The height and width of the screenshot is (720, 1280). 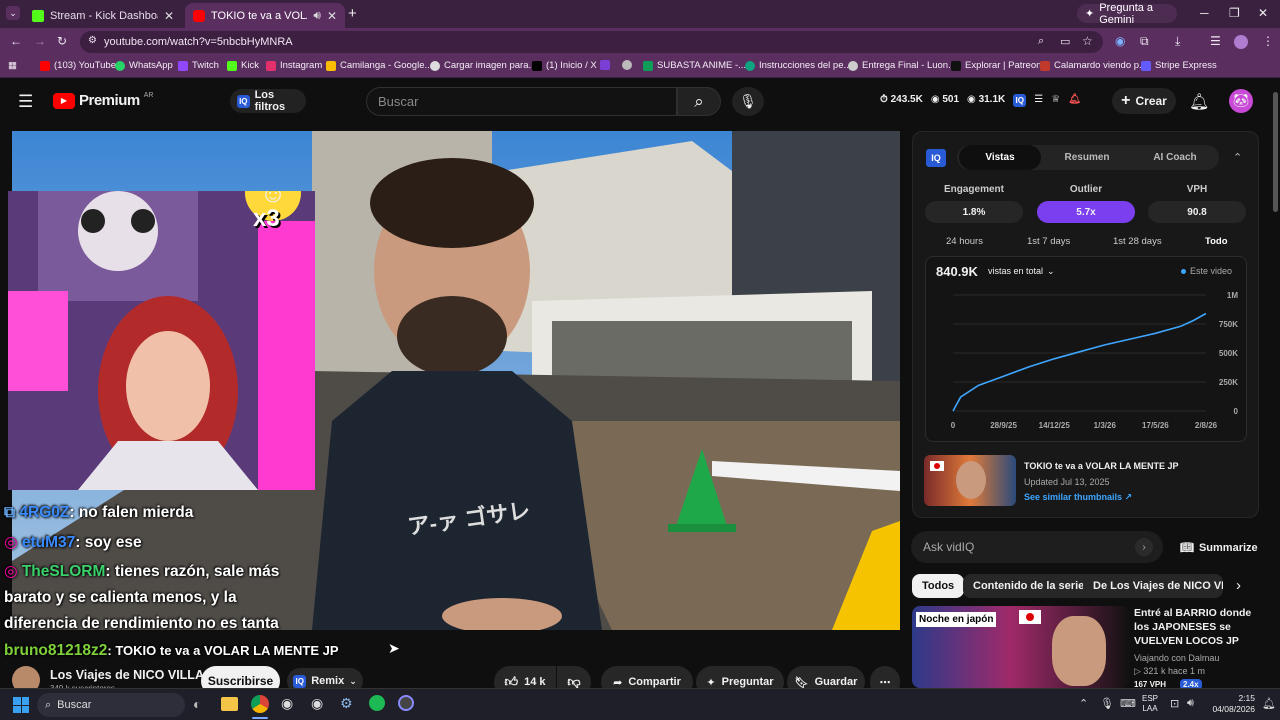 What do you see at coordinates (1268, 41) in the screenshot?
I see `menu-dots-icon: ⋮` at bounding box center [1268, 41].